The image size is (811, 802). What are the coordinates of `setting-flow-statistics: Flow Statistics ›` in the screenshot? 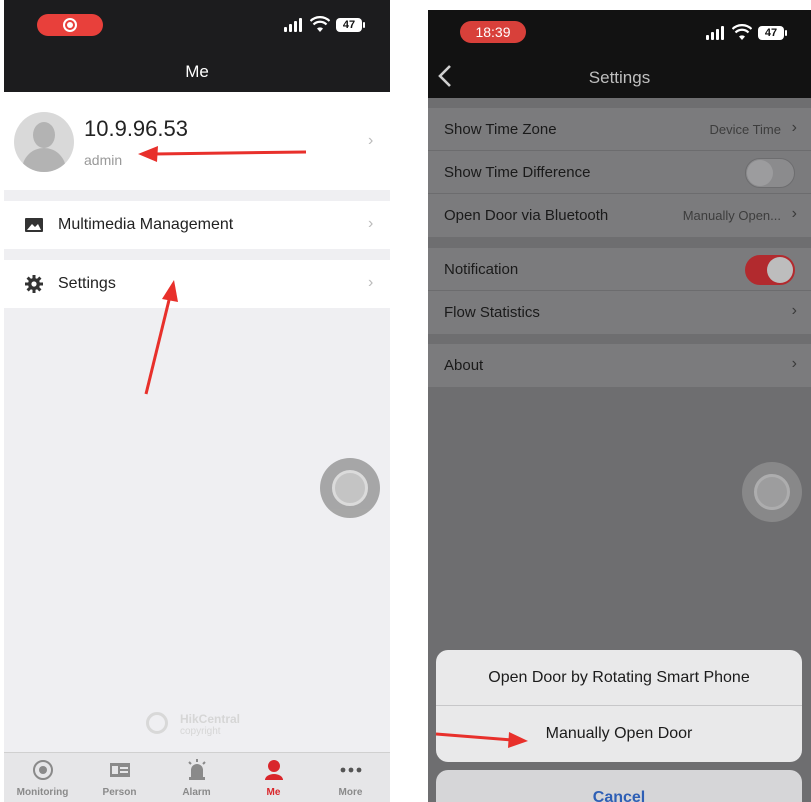 It's located at (619, 312).